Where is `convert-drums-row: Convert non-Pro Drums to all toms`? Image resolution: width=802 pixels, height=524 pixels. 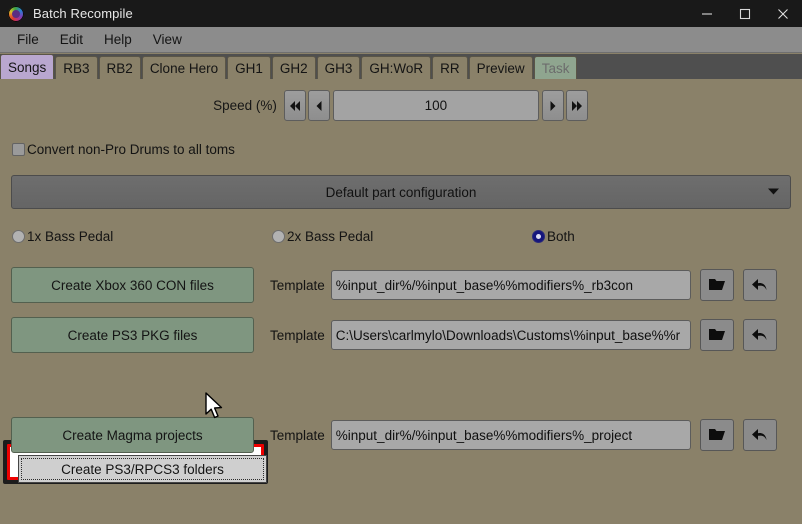 convert-drums-row: Convert non-Pro Drums to all toms is located at coordinates (123, 149).